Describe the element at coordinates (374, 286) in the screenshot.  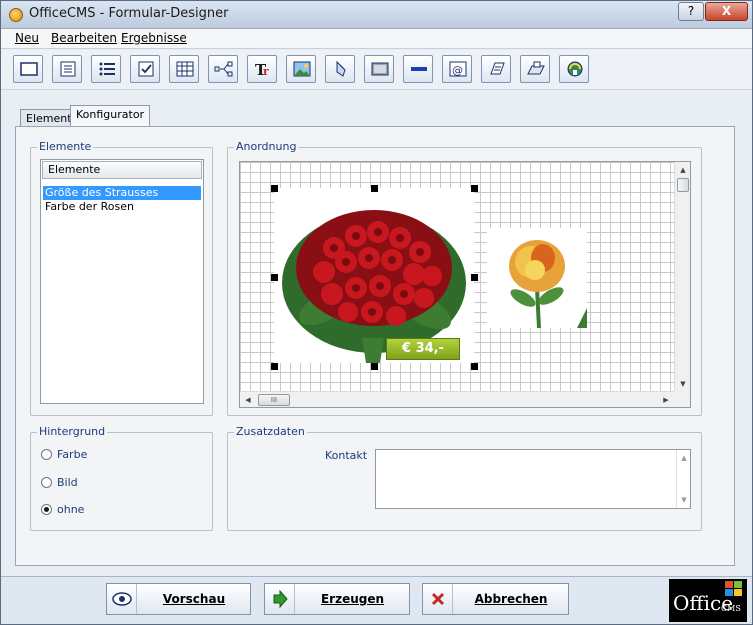
I see `rose-bouquet-picture` at that location.